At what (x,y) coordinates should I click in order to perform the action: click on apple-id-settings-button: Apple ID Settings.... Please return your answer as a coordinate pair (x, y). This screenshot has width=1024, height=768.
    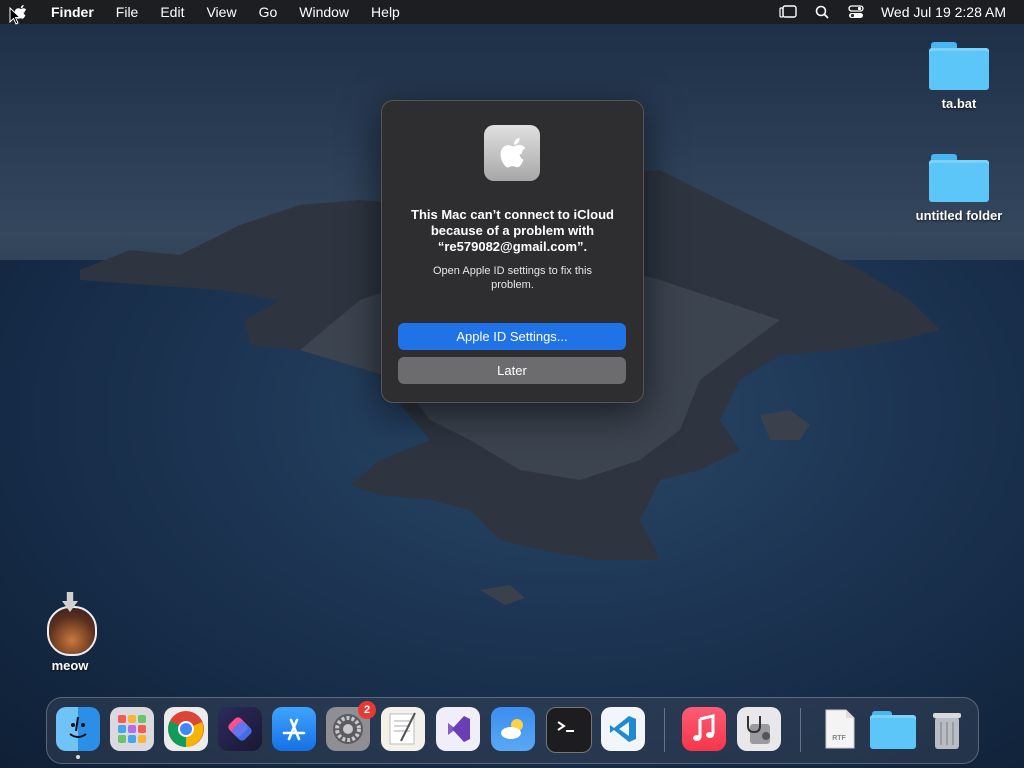
    Looking at the image, I should click on (512, 336).